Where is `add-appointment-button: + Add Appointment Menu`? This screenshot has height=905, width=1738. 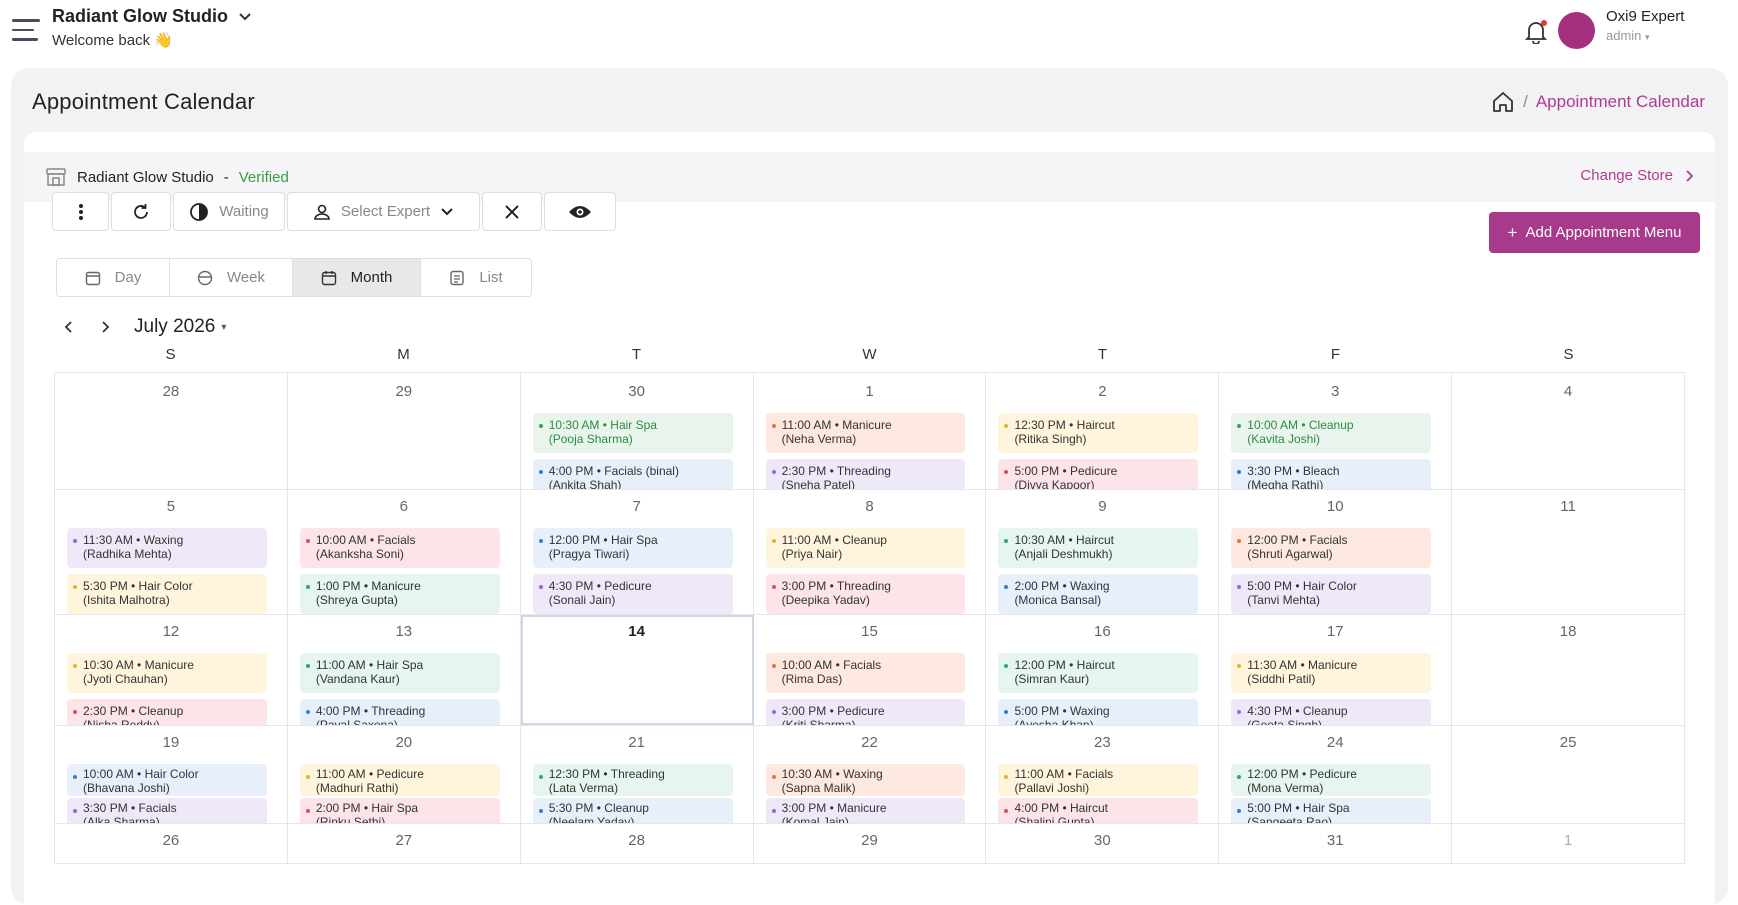 add-appointment-button: + Add Appointment Menu is located at coordinates (1594, 232).